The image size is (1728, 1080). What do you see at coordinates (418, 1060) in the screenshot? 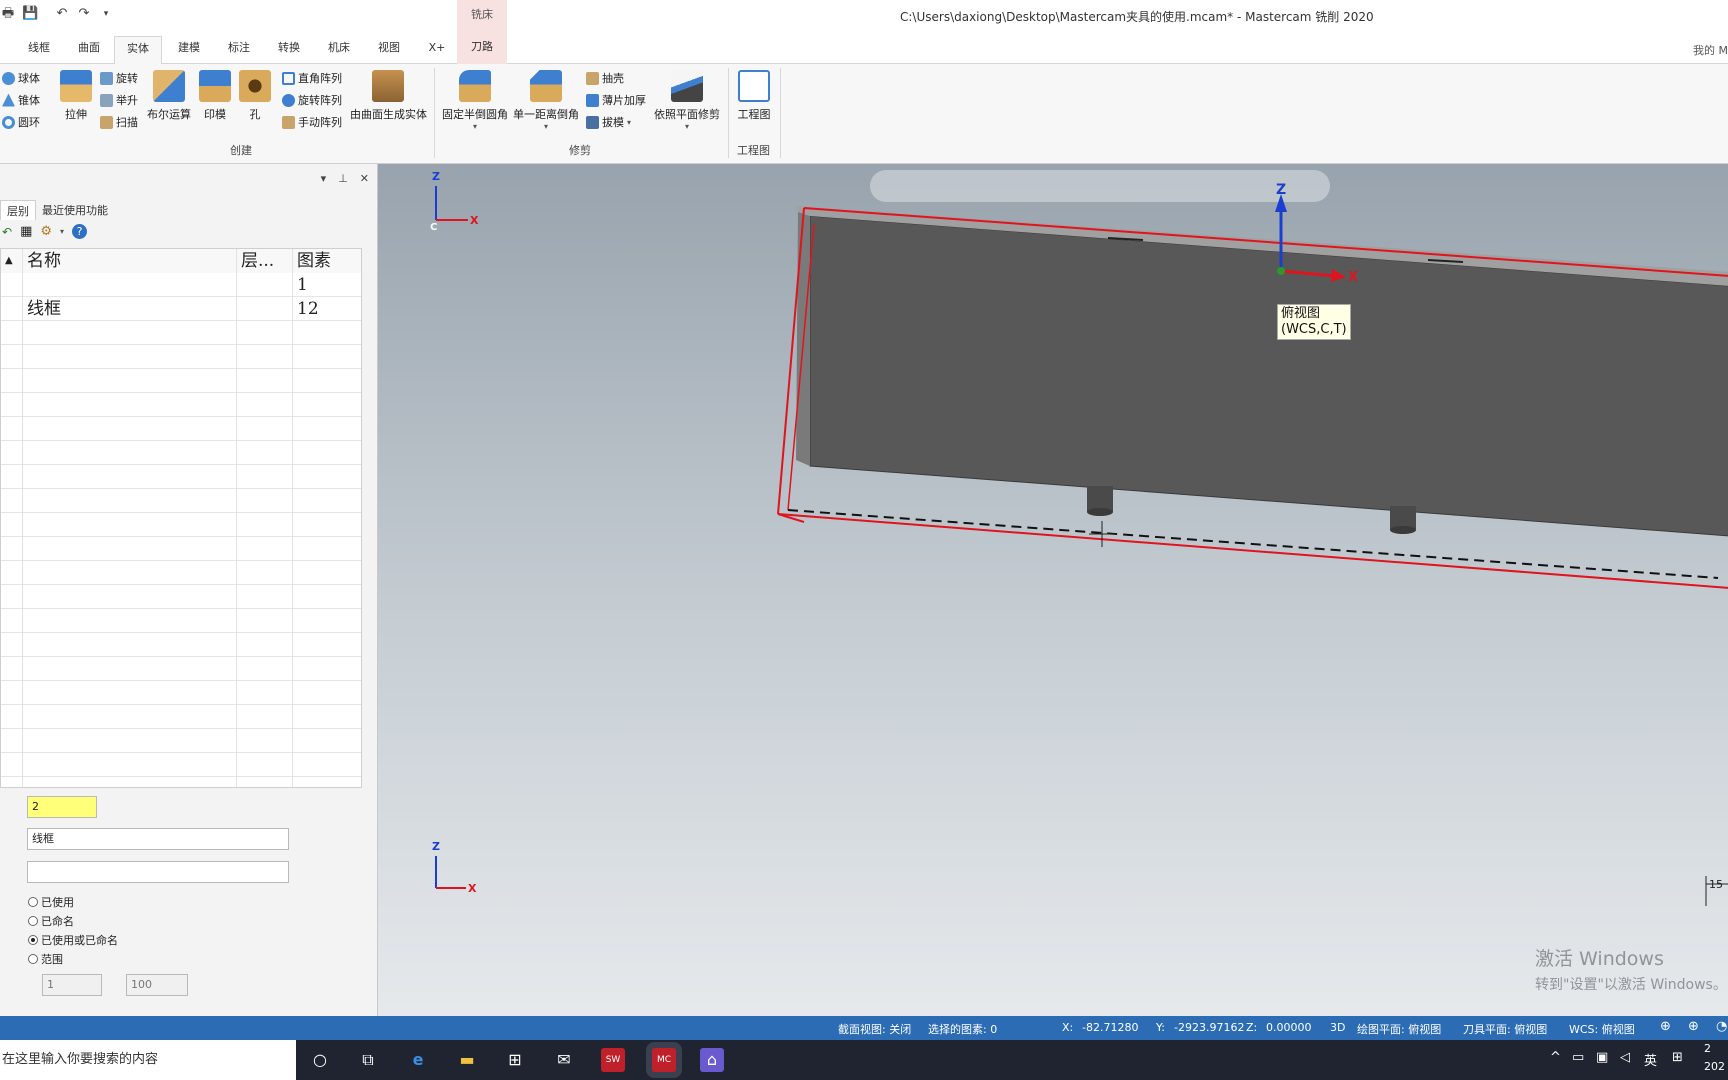
I see `edge-browser-icon: e` at bounding box center [418, 1060].